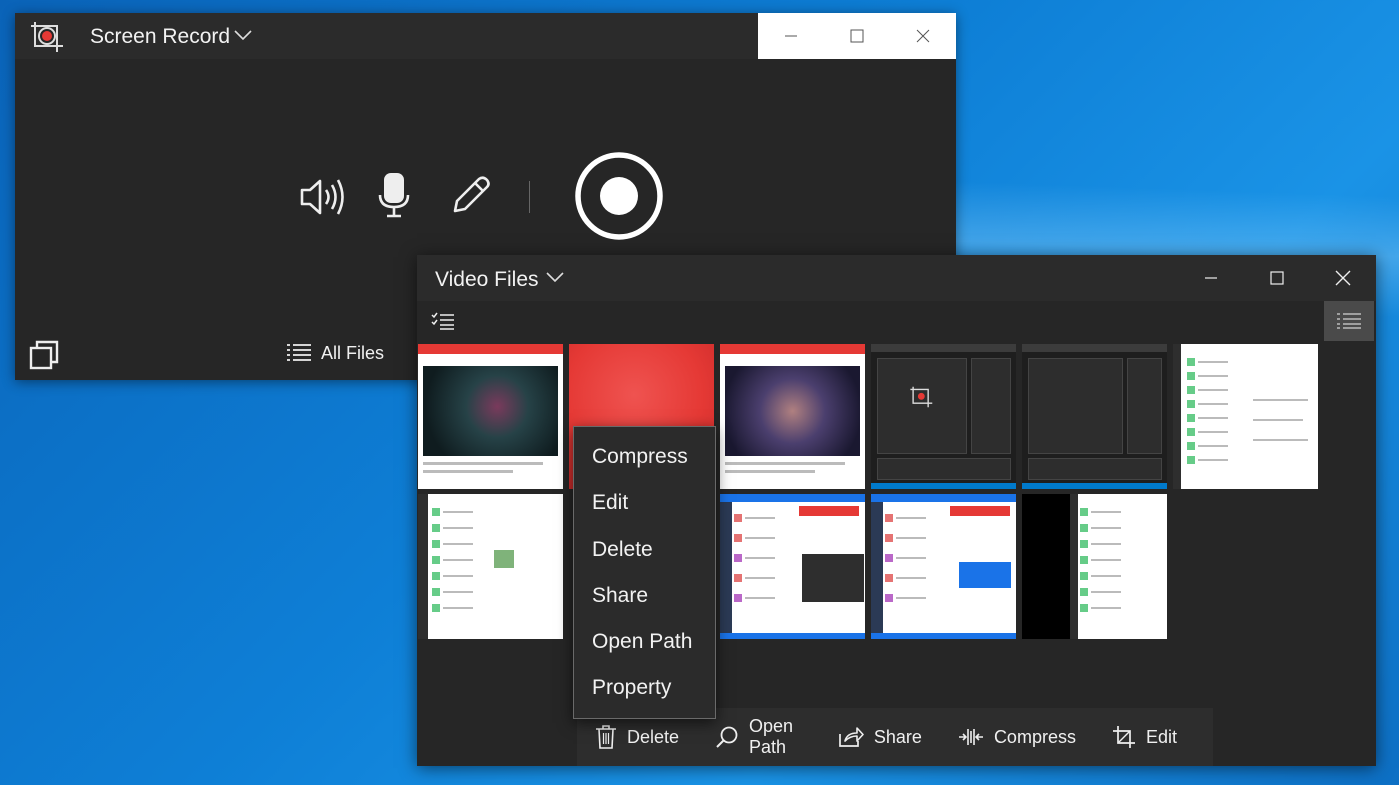  Describe the element at coordinates (619, 196) in the screenshot. I see `record-icon` at that location.